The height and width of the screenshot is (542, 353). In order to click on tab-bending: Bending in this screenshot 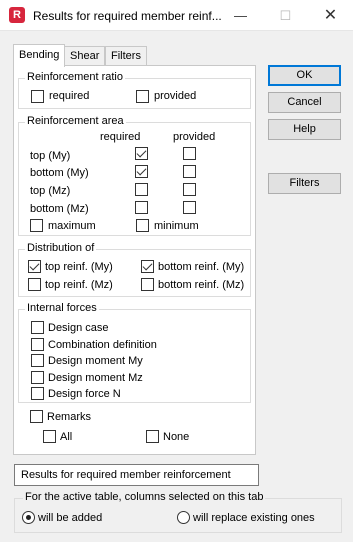, I will do `click(39, 55)`.